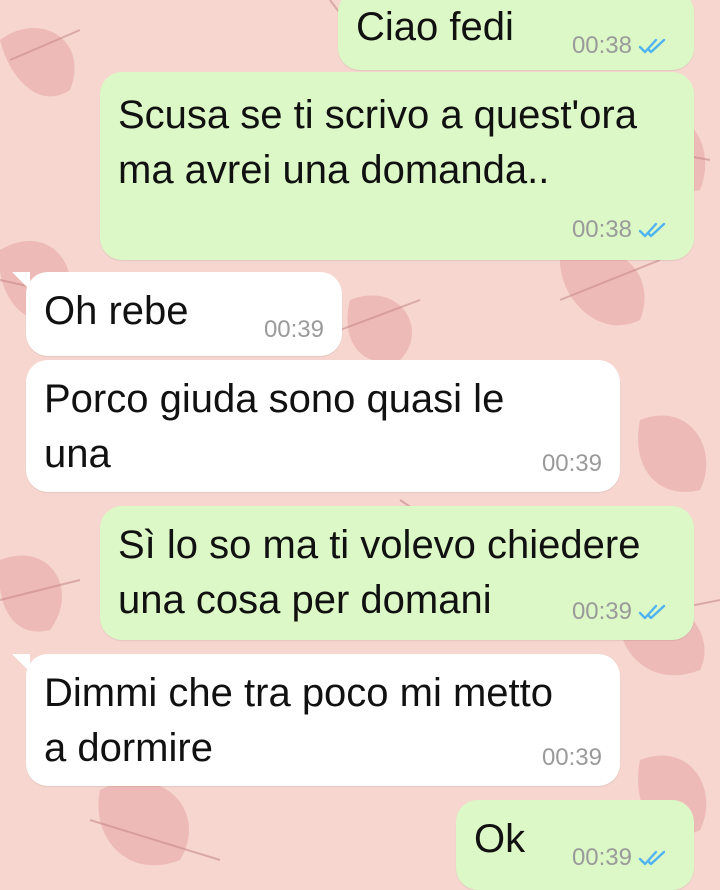 The width and height of the screenshot is (720, 890). What do you see at coordinates (500, 839) in the screenshot?
I see `message-text: Ok` at bounding box center [500, 839].